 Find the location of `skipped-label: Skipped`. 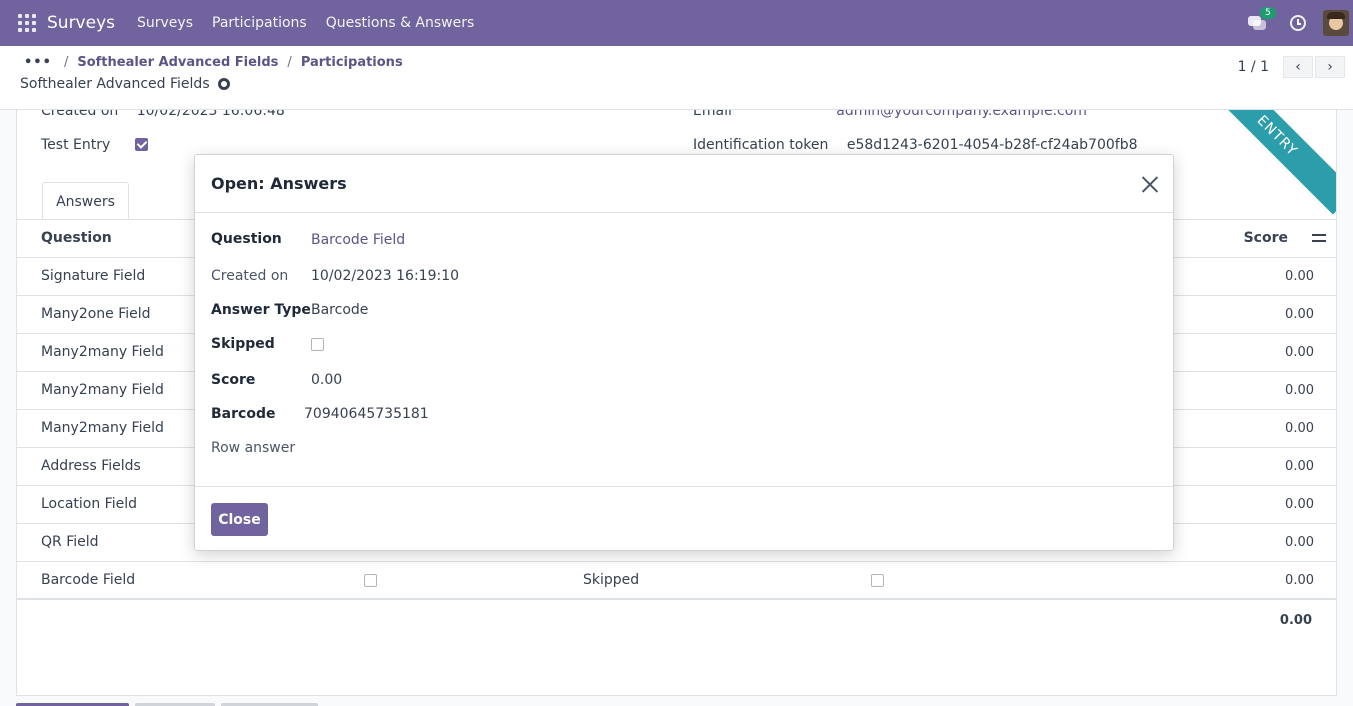

skipped-label: Skipped is located at coordinates (243, 344).